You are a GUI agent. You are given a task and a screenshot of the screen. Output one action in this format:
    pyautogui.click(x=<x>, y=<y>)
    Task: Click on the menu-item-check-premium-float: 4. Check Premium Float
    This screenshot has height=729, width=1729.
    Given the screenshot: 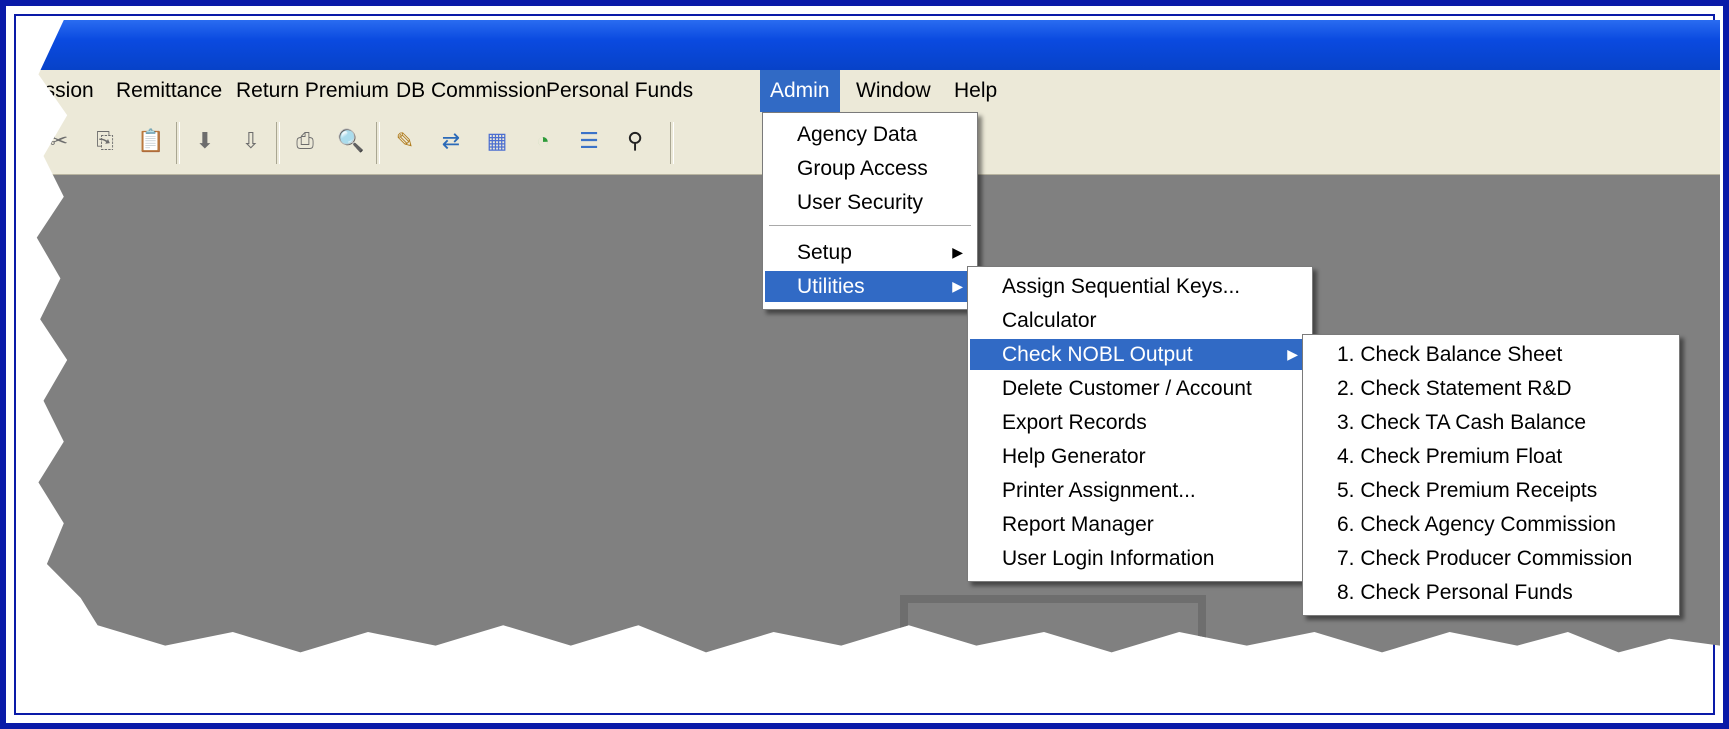 What is the action you would take?
    pyautogui.click(x=1491, y=456)
    